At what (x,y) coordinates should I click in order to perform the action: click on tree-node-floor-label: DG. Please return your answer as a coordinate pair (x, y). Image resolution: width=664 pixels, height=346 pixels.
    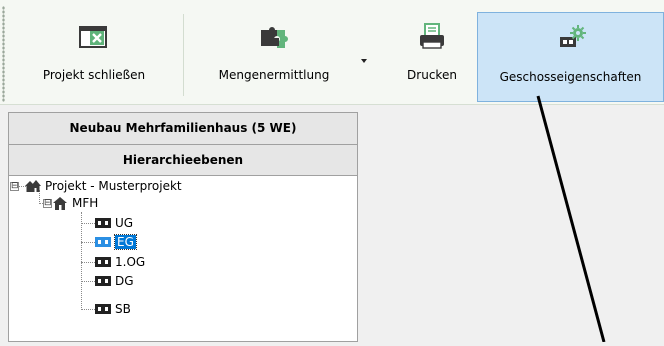
    Looking at the image, I should click on (124, 281).